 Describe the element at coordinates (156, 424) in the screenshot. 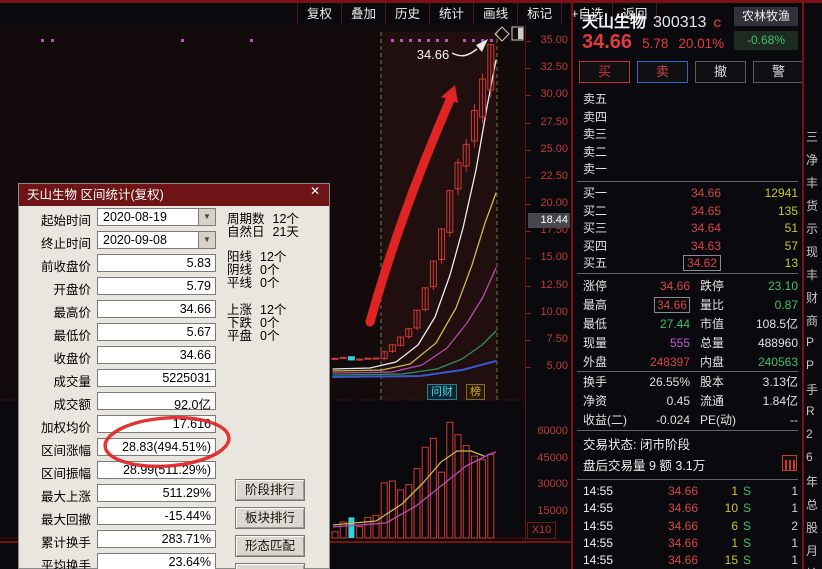

I see `dialog-field-10: 17.616` at that location.